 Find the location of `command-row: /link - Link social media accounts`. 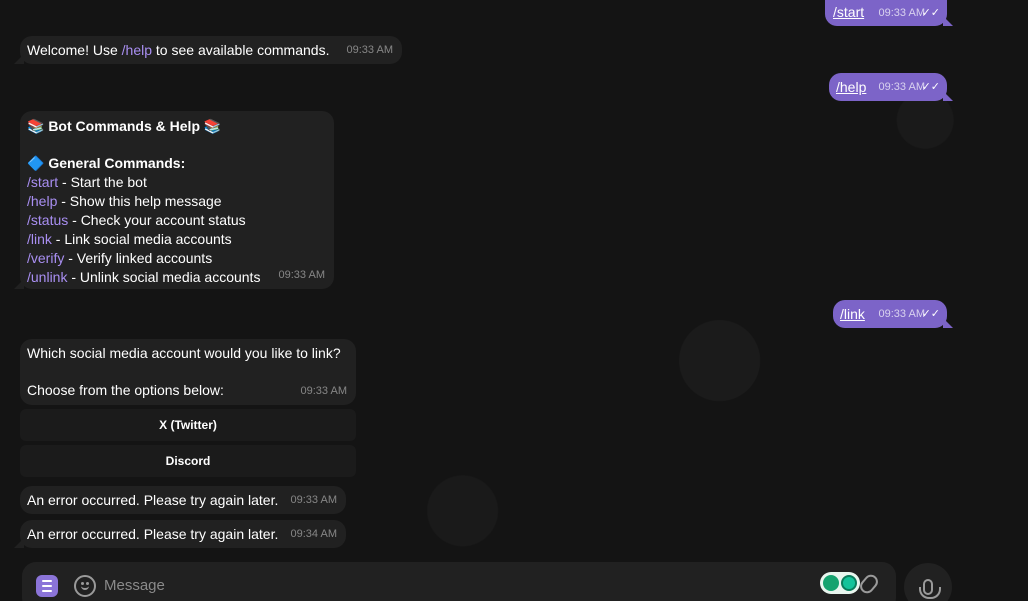

command-row: /link - Link social media accounts is located at coordinates (143, 239).